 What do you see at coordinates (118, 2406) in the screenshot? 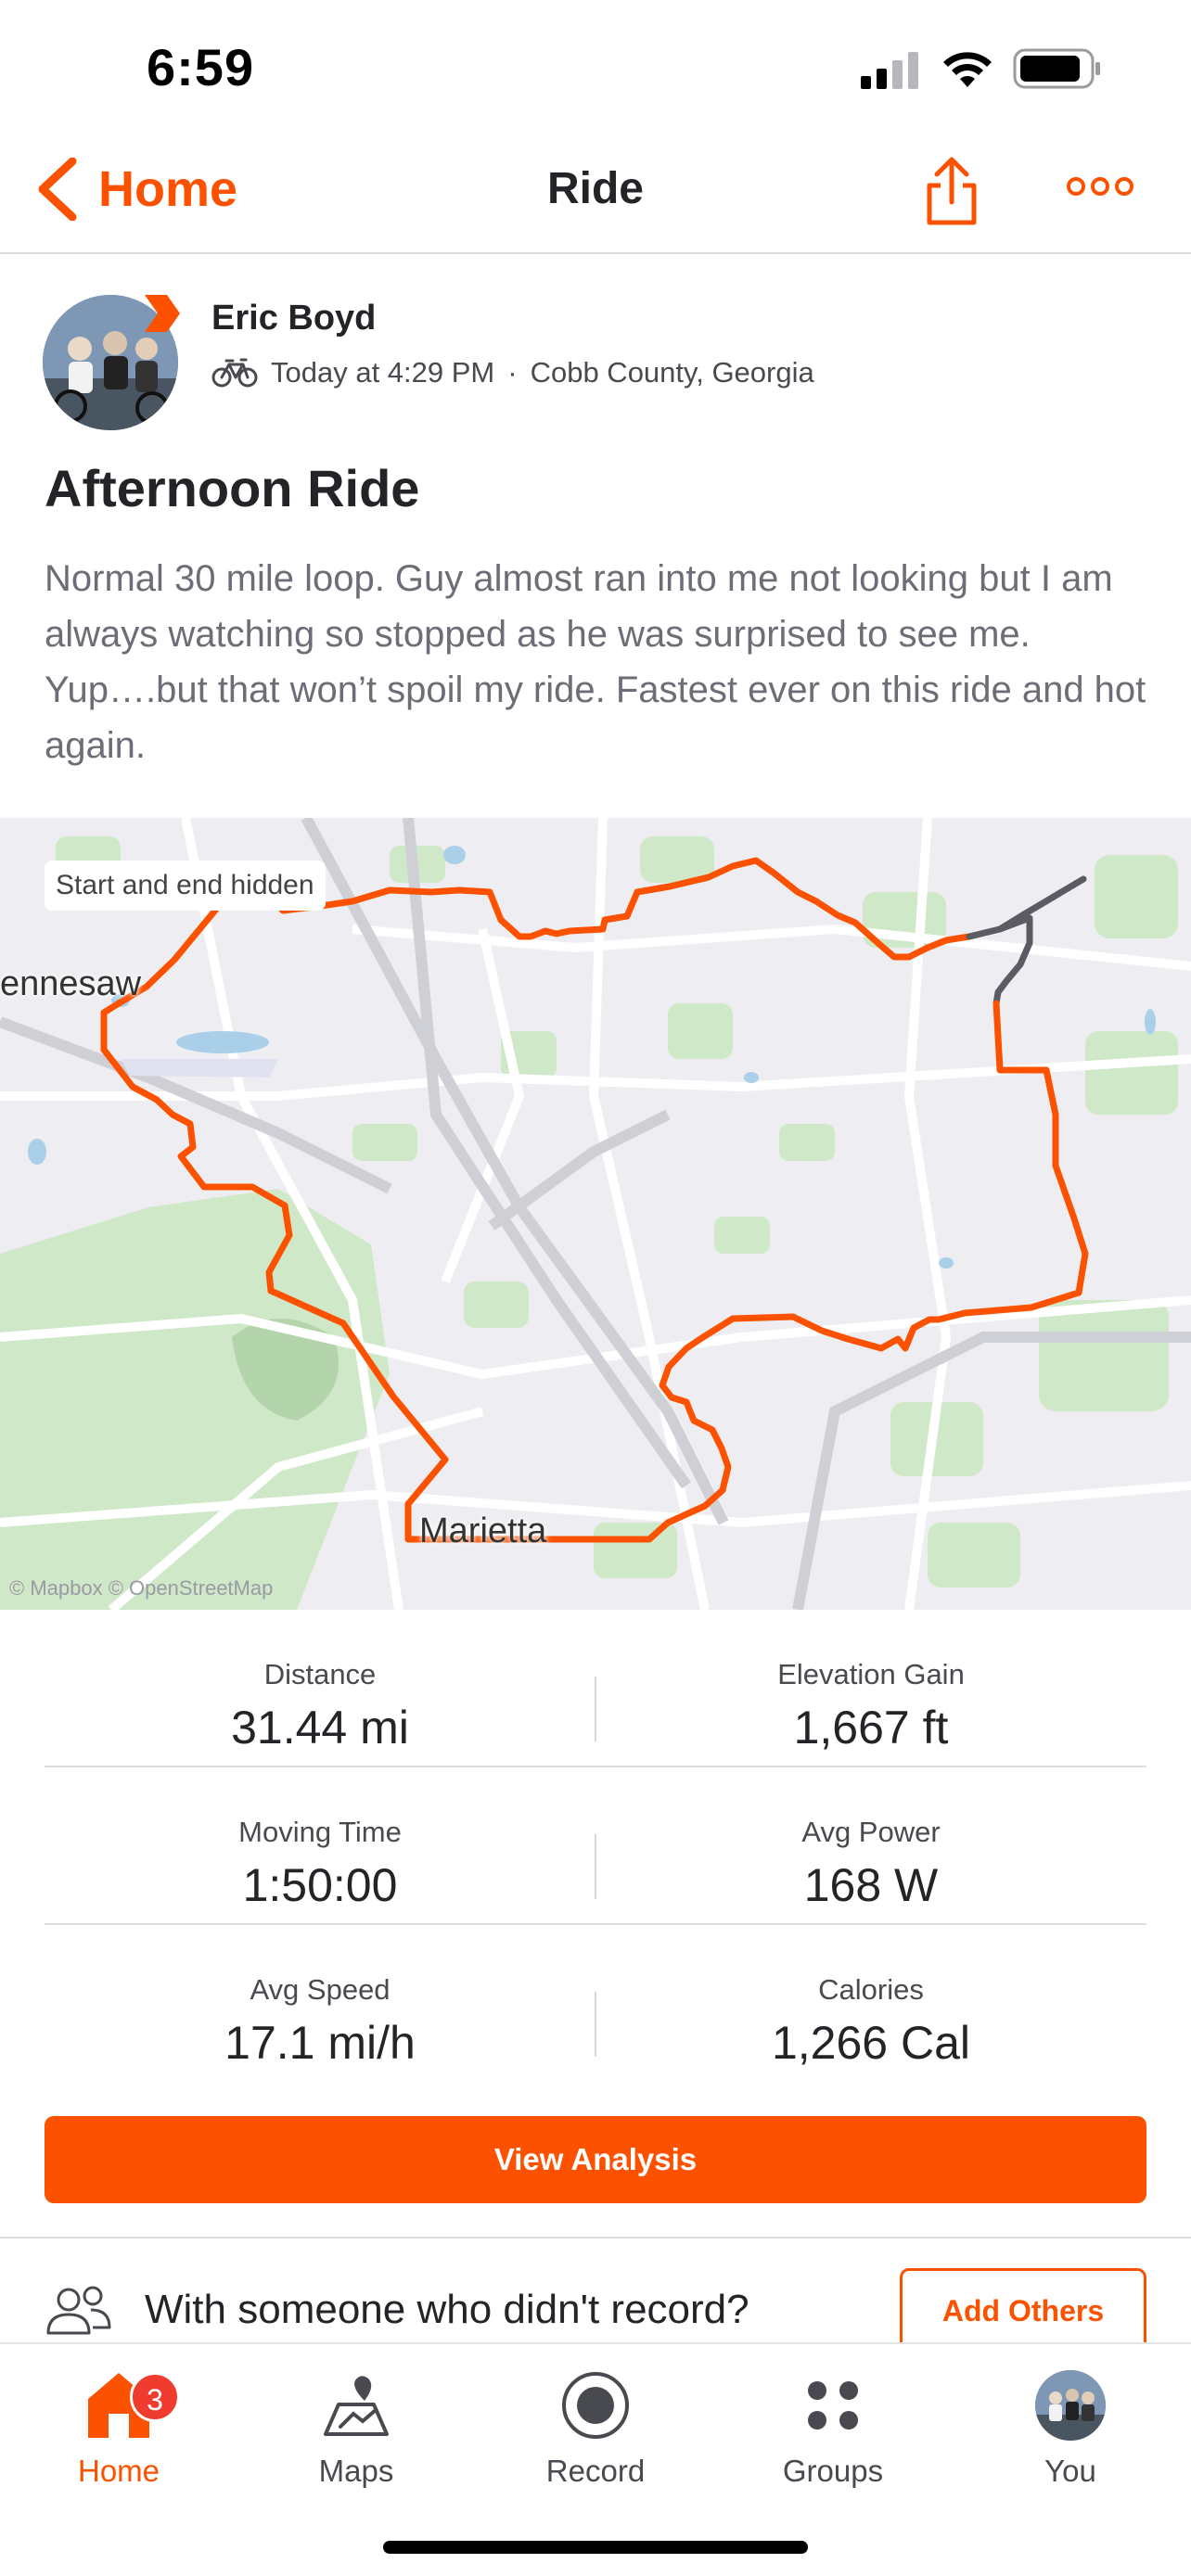
I see `tab-icon-wrap: 3` at bounding box center [118, 2406].